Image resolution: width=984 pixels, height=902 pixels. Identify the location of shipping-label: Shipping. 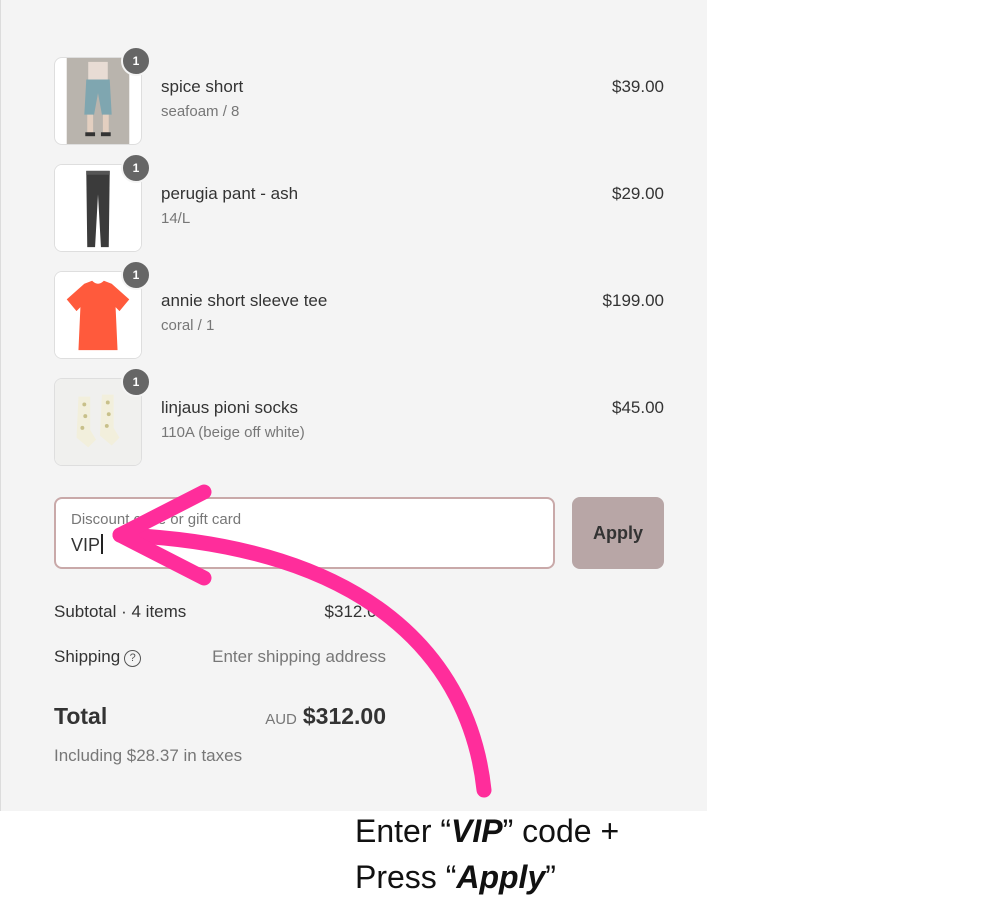
(87, 656).